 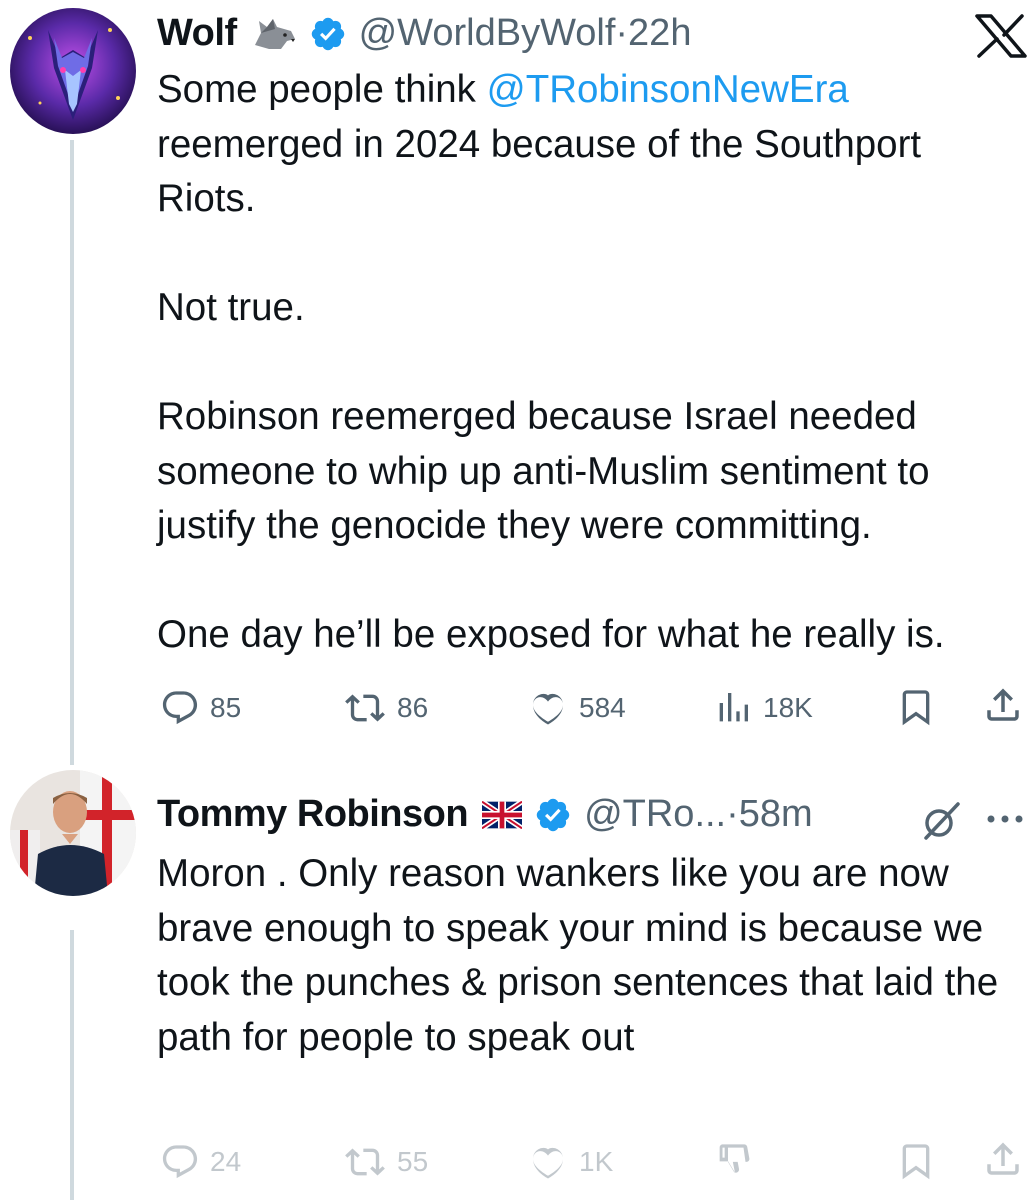 I want to click on timestamp: 58m, so click(x=776, y=814).